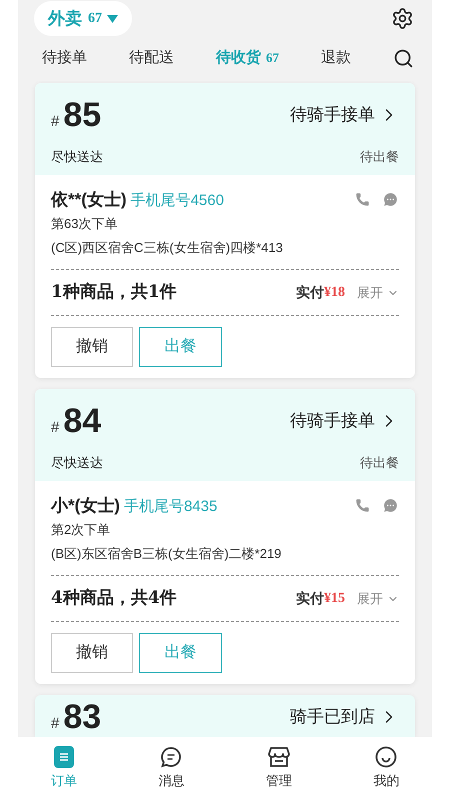  What do you see at coordinates (403, 58) in the screenshot?
I see `search-icon` at bounding box center [403, 58].